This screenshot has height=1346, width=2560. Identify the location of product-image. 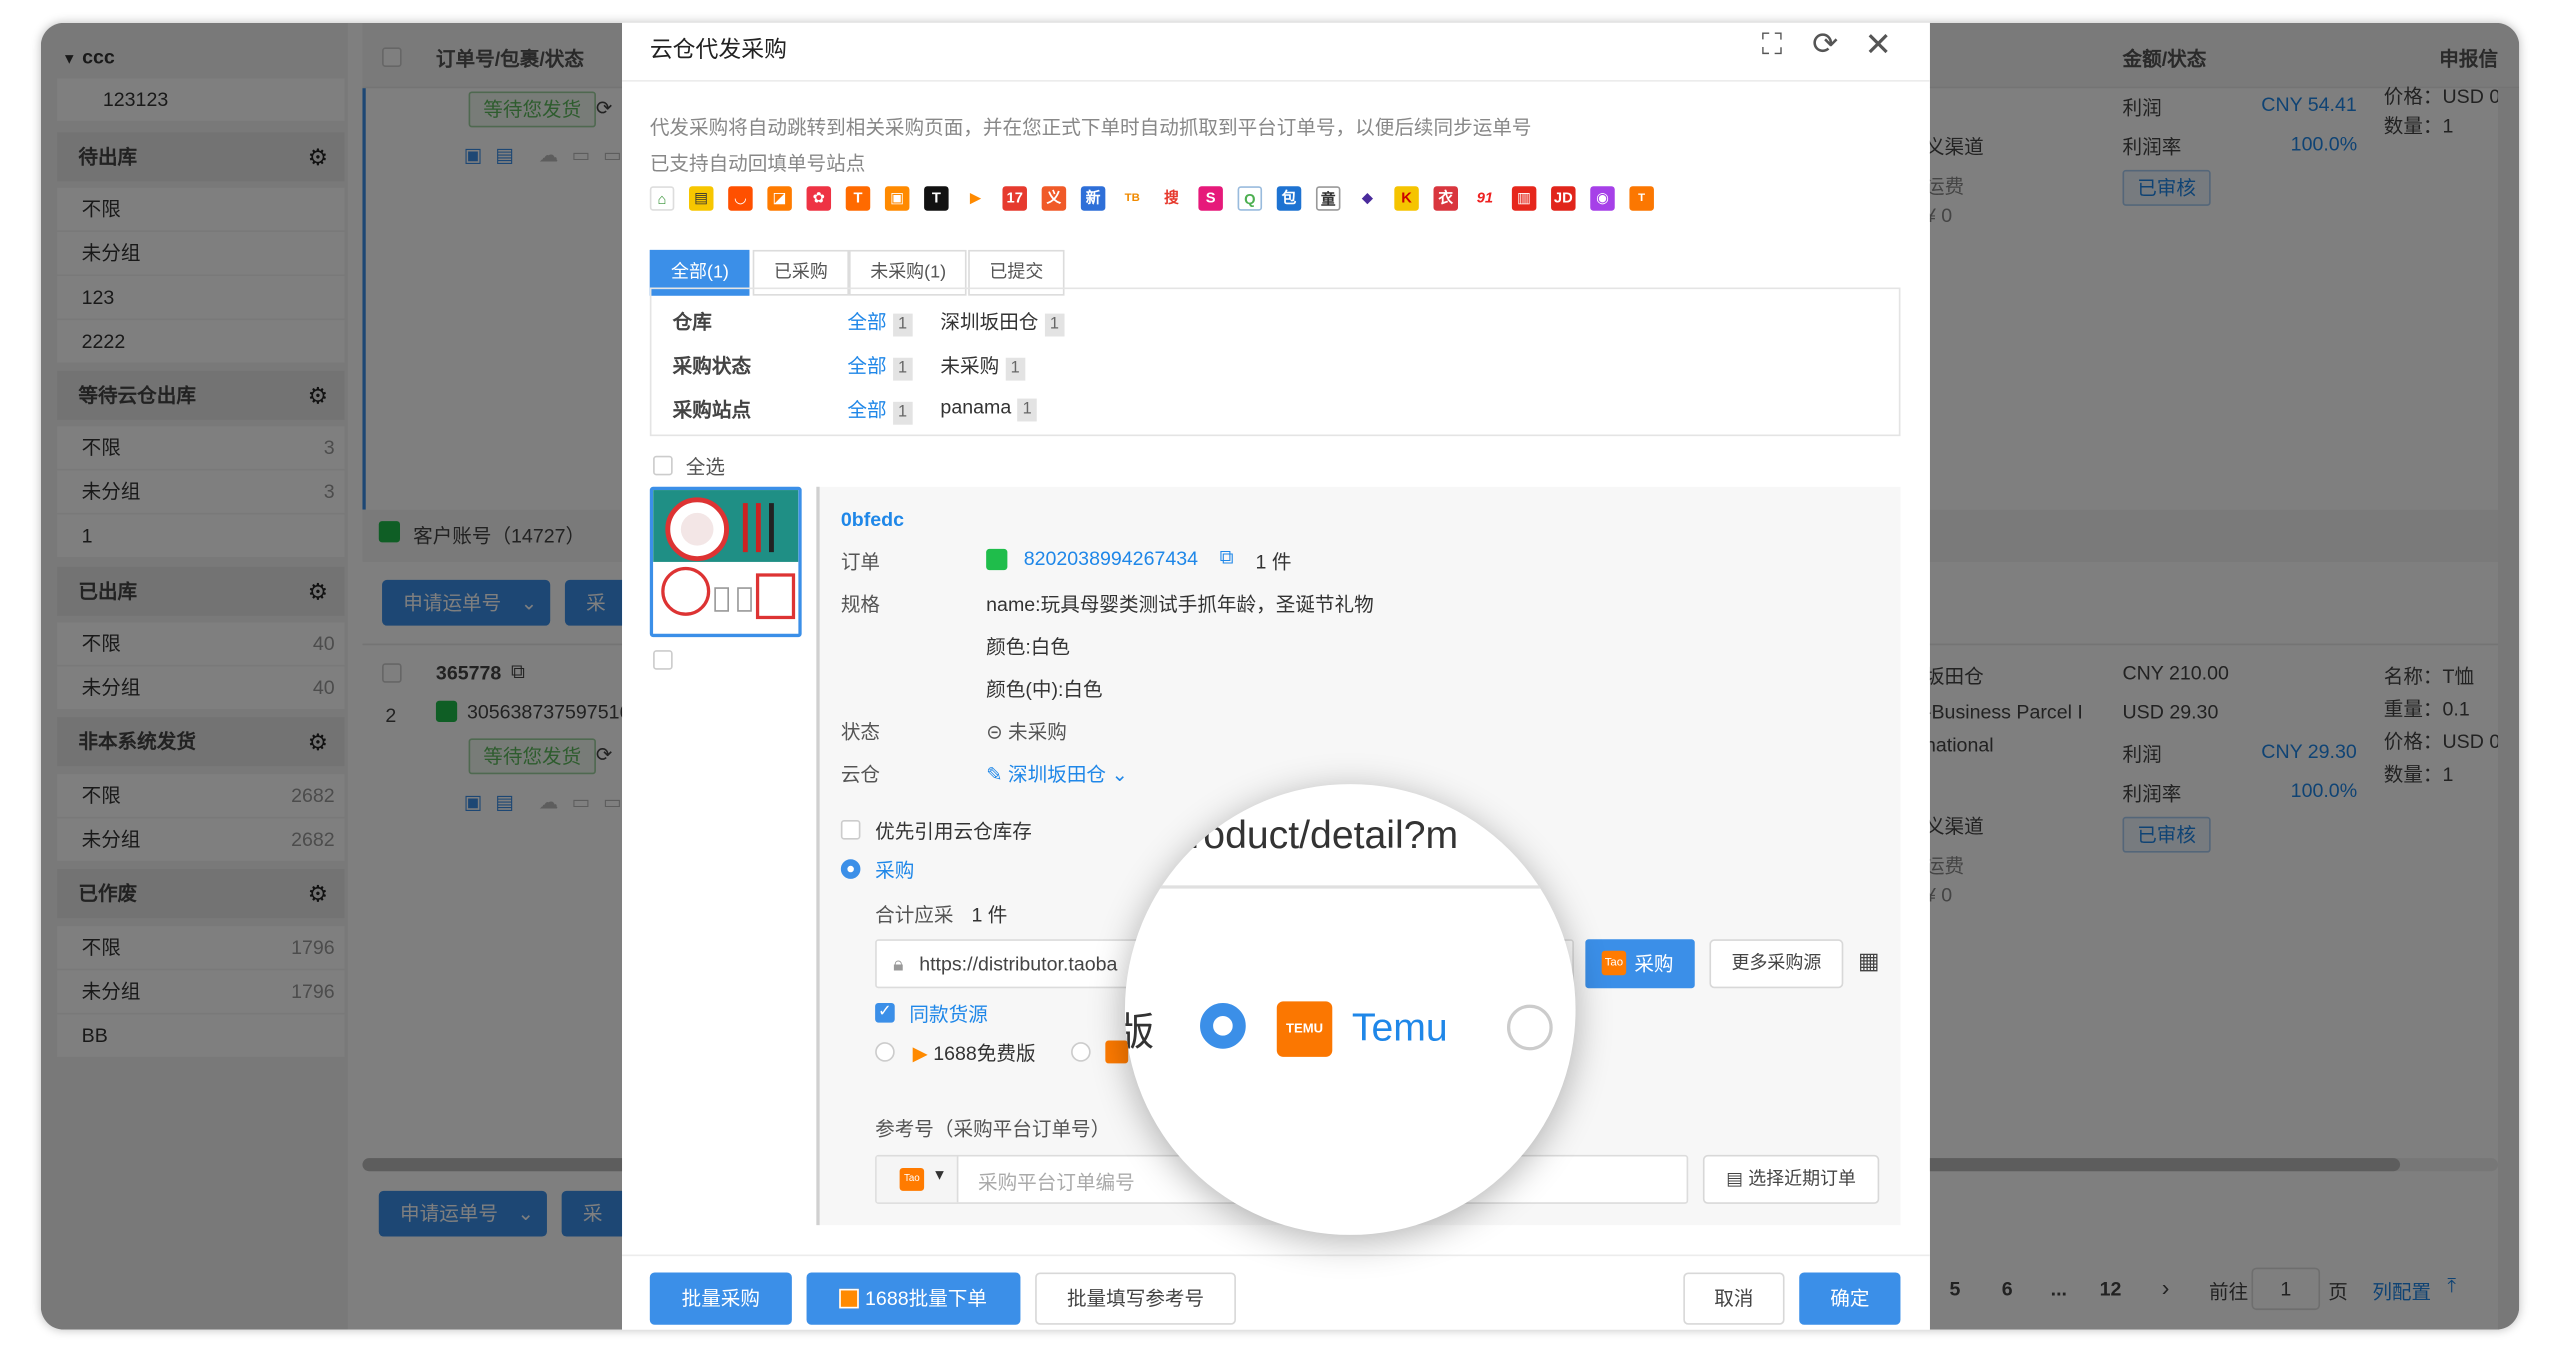
(726, 555).